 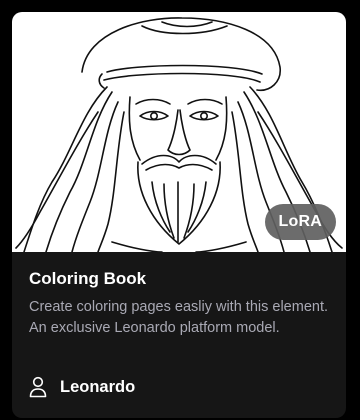 I want to click on creator-name: Leonardo, so click(x=98, y=386).